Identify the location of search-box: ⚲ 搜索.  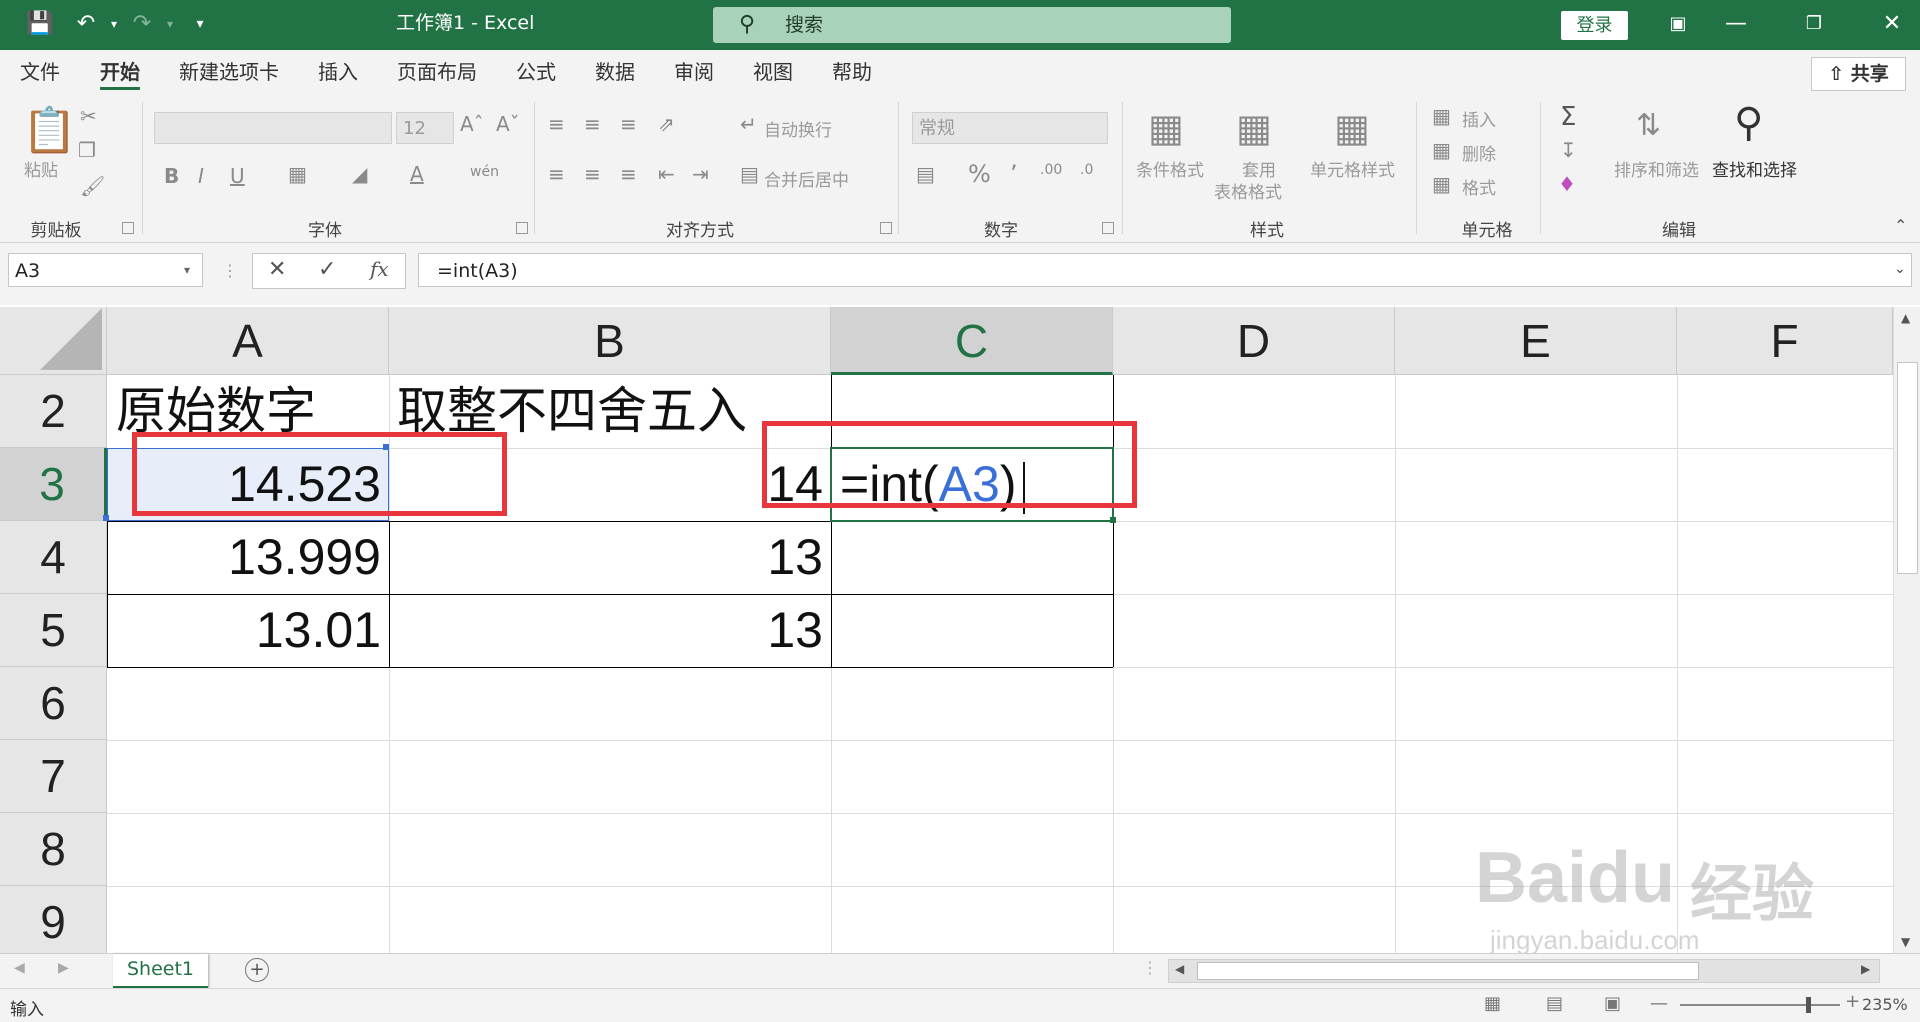
(972, 25).